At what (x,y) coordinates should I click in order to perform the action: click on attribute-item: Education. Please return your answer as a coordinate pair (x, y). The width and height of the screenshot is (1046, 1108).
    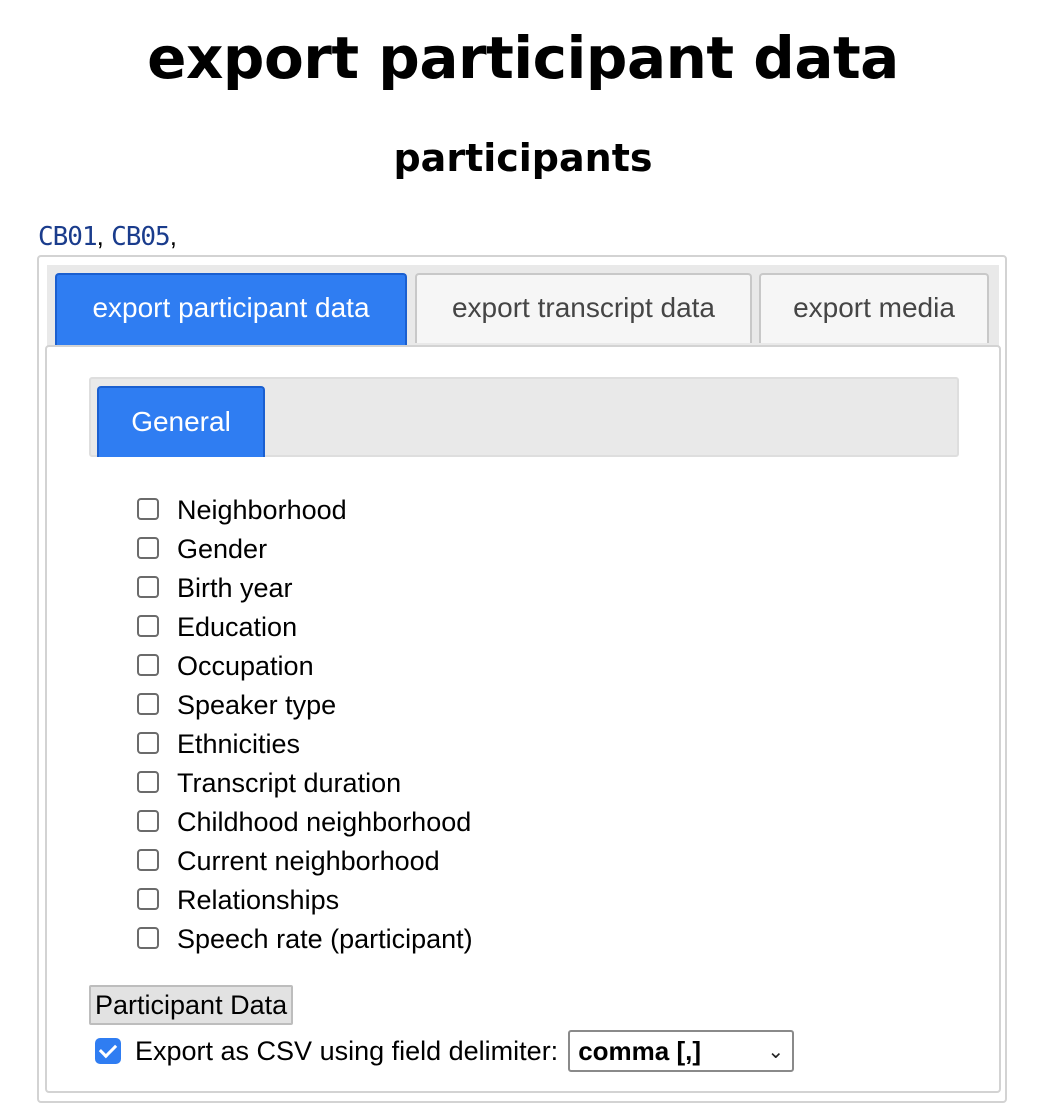
    Looking at the image, I should click on (305, 625).